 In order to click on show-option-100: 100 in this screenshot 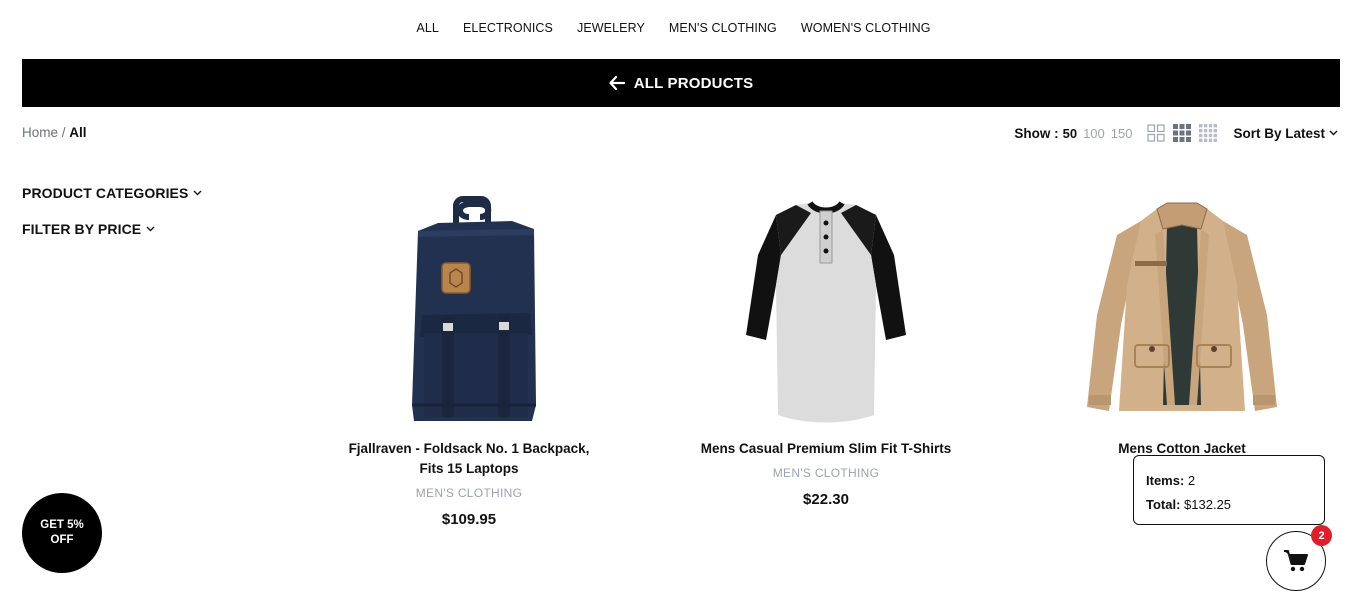, I will do `click(1094, 133)`.